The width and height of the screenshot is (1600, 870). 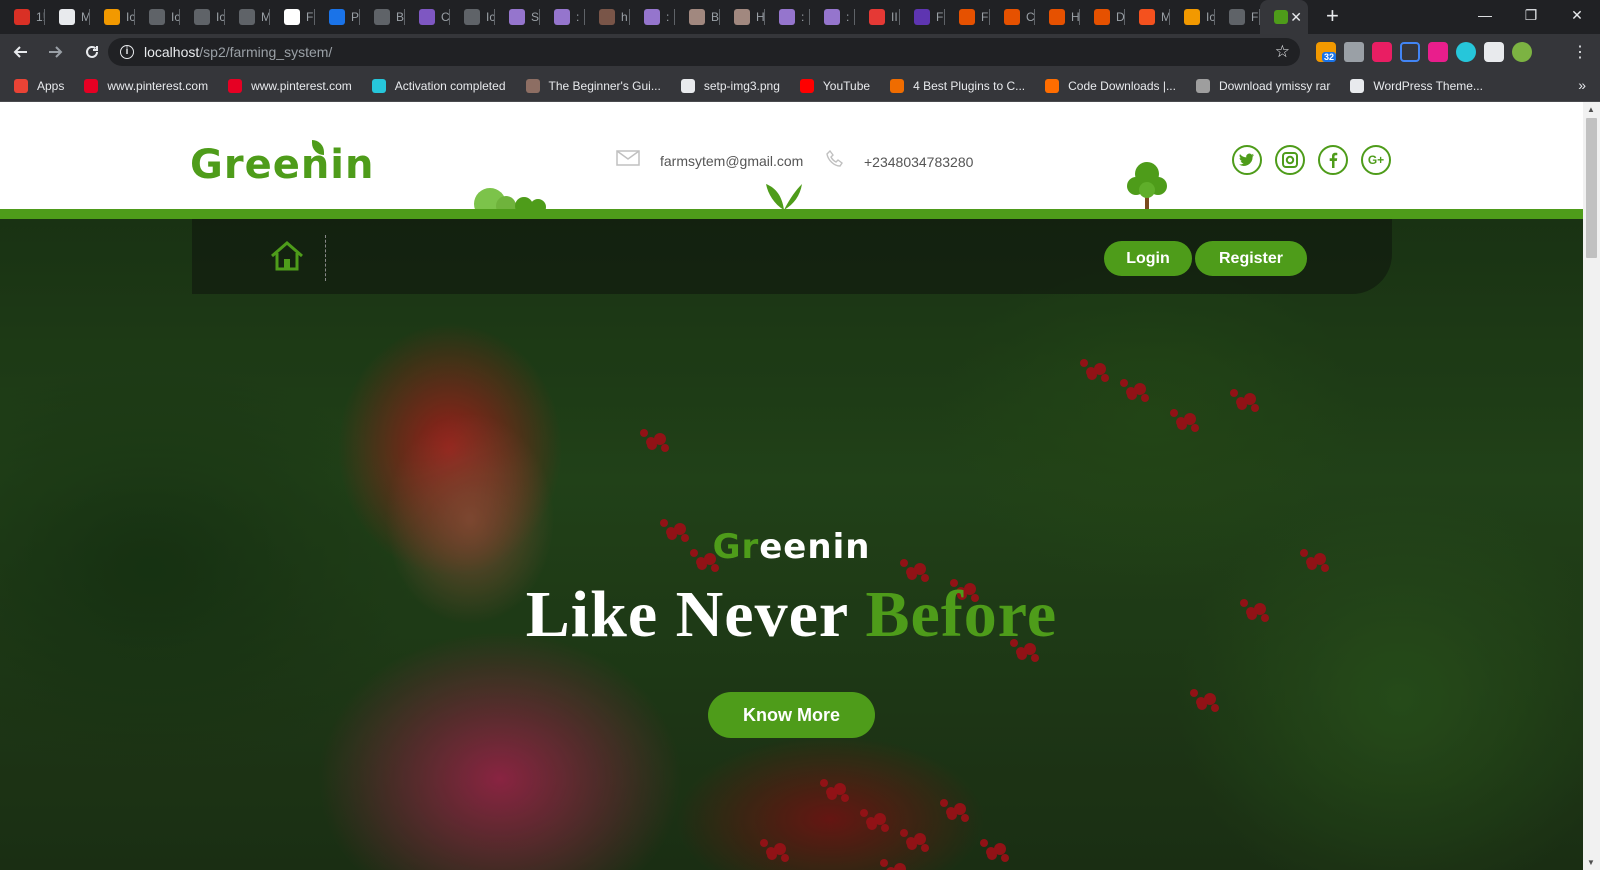 I want to click on avatar, so click(x=1522, y=52).